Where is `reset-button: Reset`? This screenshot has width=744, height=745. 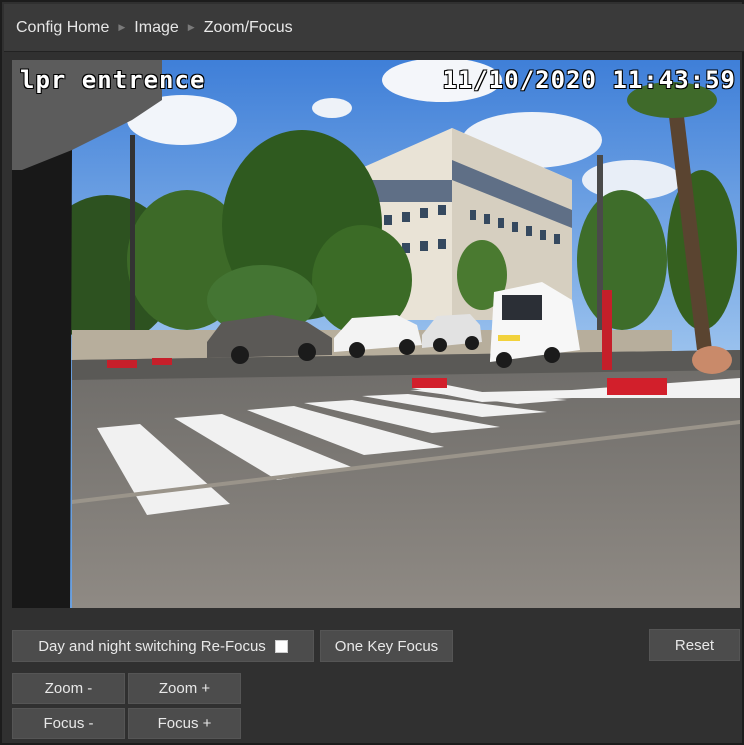 reset-button: Reset is located at coordinates (694, 645).